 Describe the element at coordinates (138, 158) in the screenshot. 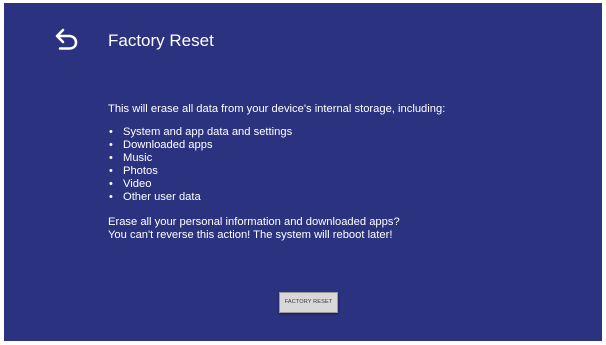

I see `list-item-label: Music` at that location.